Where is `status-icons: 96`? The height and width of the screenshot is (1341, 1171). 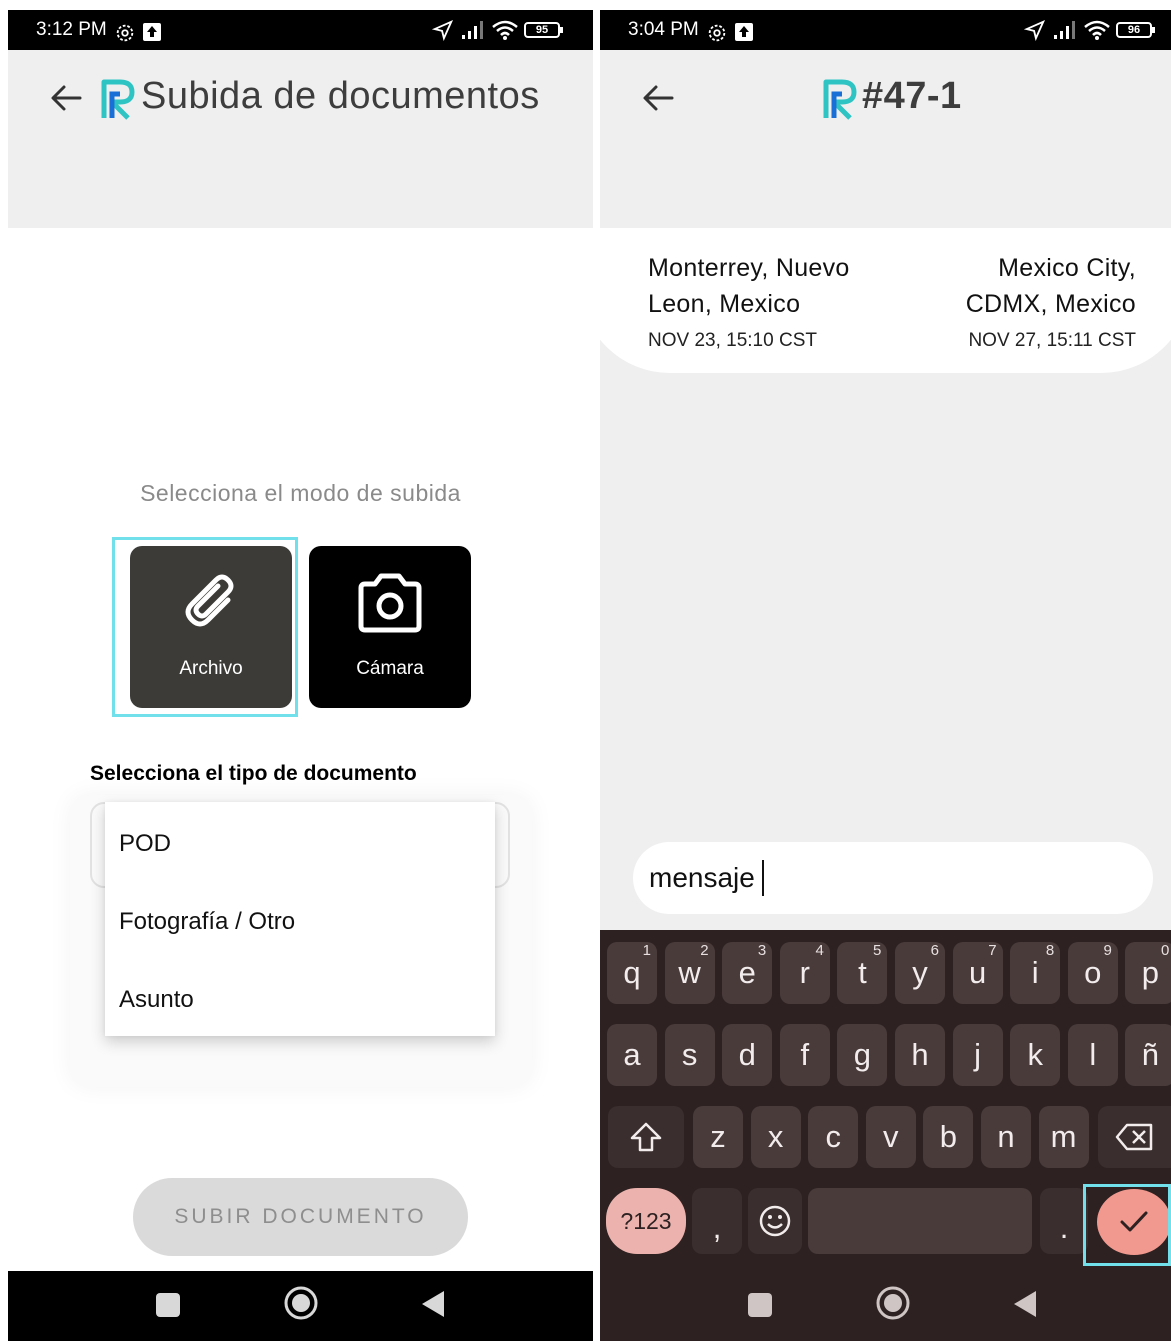
status-icons: 96 is located at coordinates (1089, 30).